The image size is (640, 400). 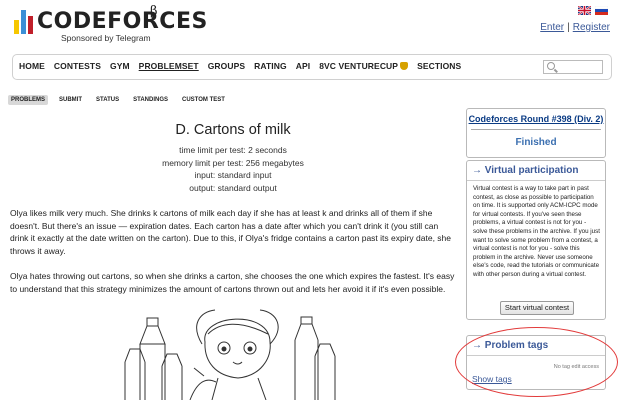 I want to click on milk-cartons-illustration, so click(x=230, y=354).